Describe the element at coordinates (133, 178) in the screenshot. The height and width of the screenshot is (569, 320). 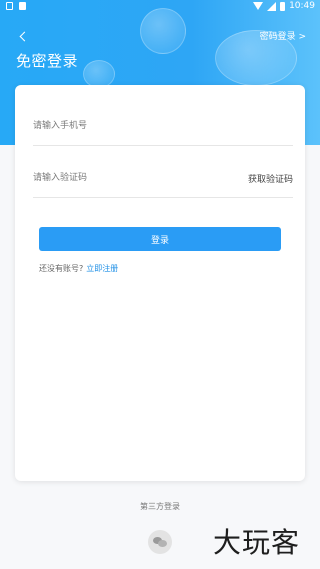
I see `code-input` at that location.